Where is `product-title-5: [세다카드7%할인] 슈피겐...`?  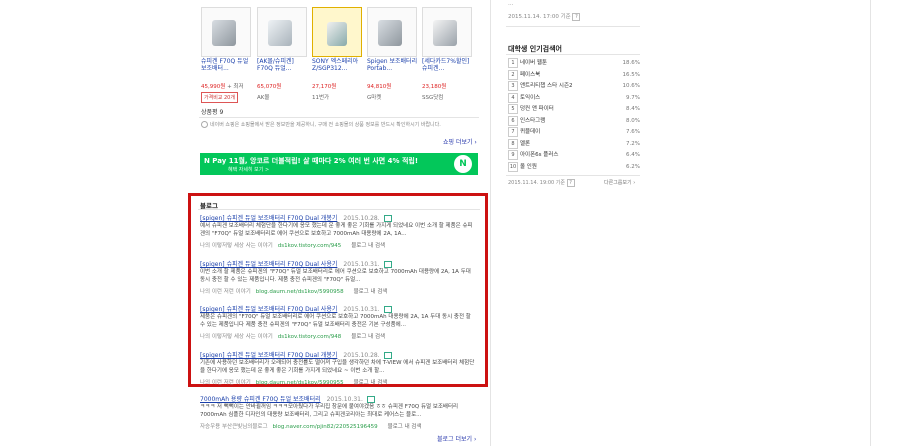 product-title-5: [세다카드7%할인] 슈피겐... is located at coordinates (448, 65).